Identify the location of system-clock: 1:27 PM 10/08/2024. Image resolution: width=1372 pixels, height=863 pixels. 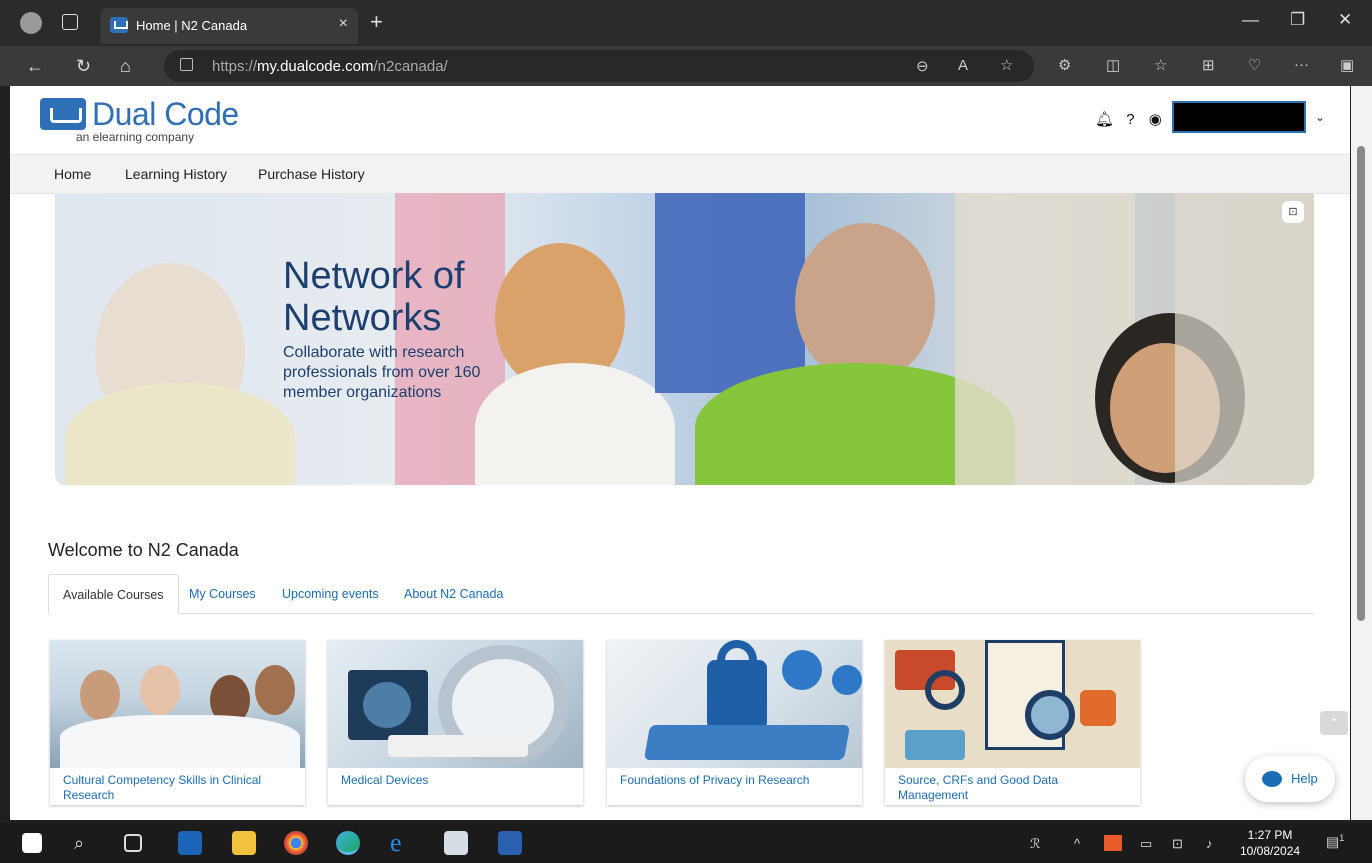
(1270, 843).